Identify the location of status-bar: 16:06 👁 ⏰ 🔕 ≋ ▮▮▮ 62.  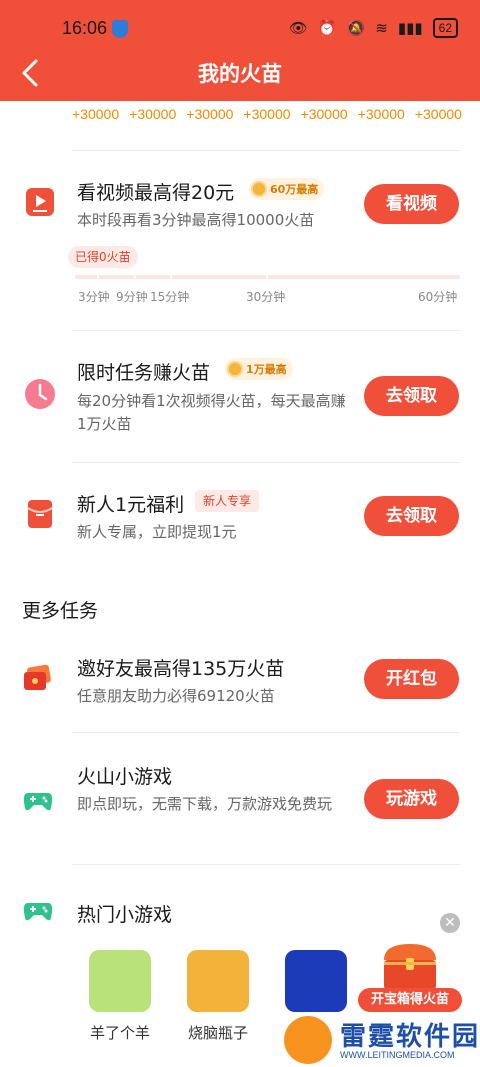
(240, 29).